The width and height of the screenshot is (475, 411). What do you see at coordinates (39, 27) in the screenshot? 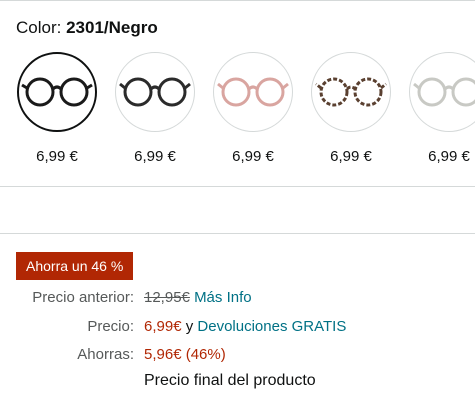
I see `color-label: Color:` at bounding box center [39, 27].